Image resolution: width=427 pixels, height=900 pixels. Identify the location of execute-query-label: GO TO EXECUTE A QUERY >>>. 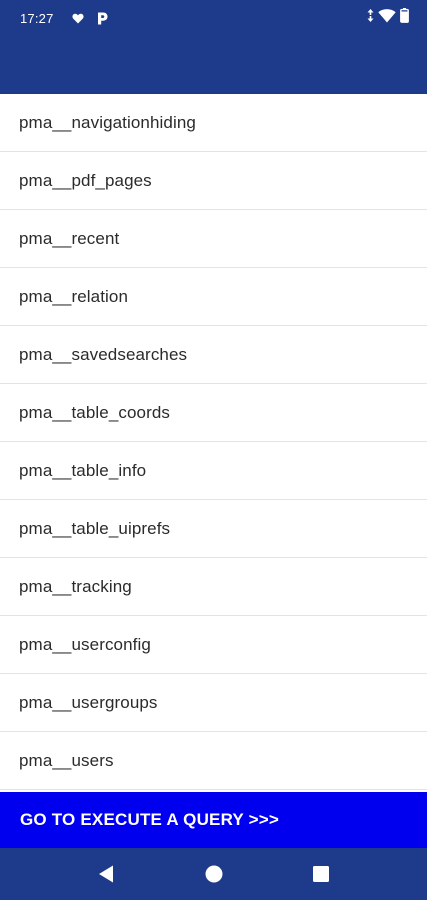
(149, 819).